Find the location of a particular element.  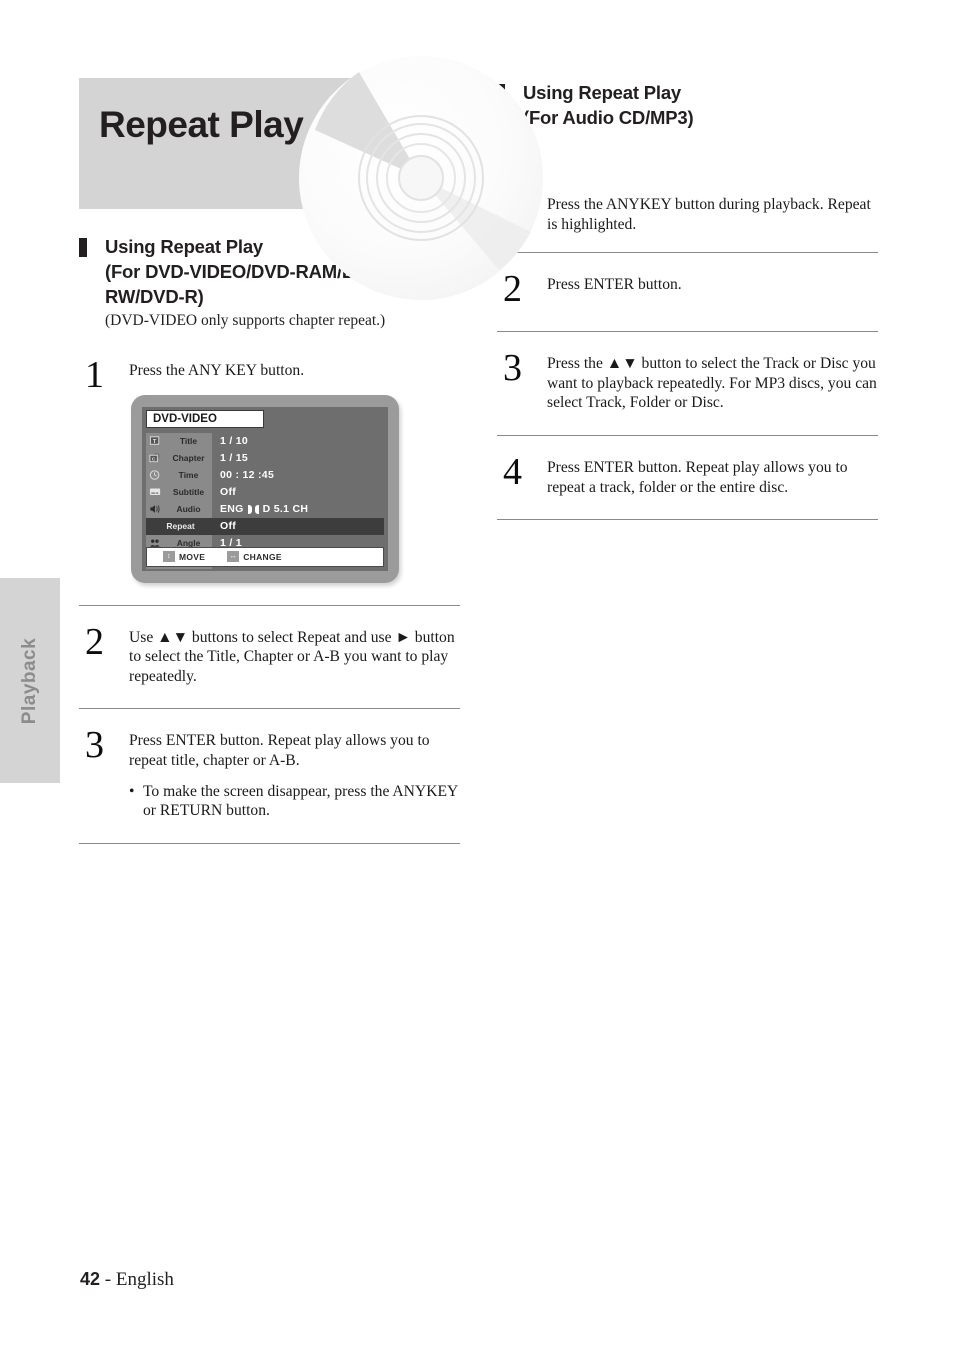

osd-label-chapter: C Chapter is located at coordinates (179, 458).